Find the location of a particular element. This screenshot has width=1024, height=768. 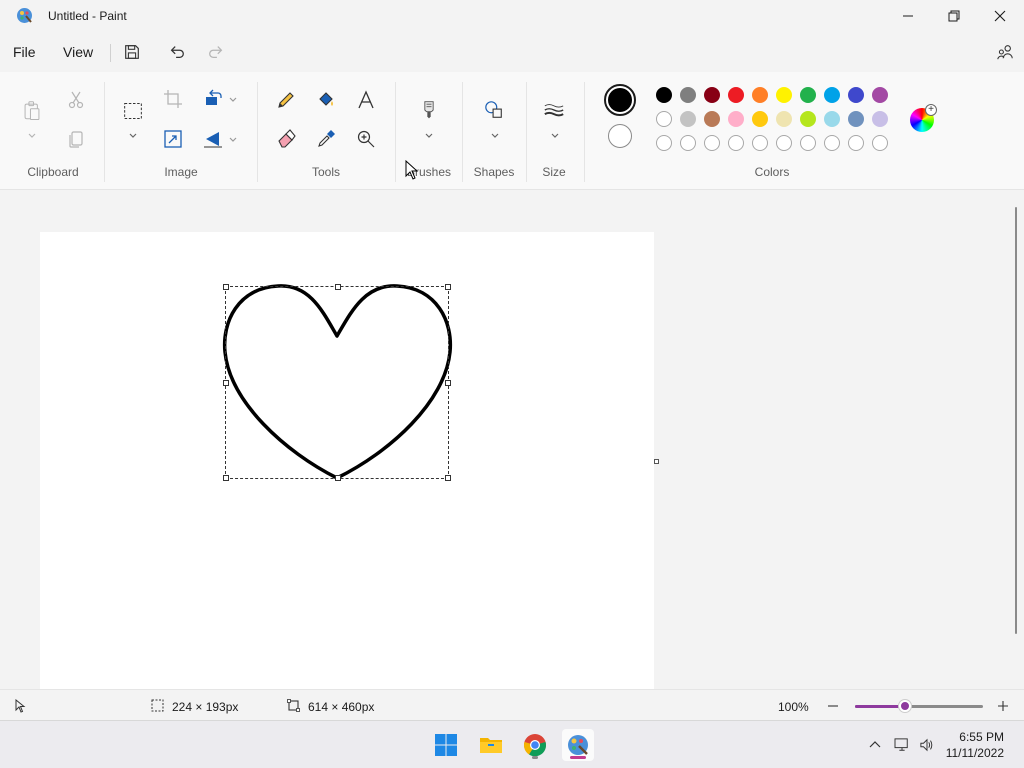

resize-button is located at coordinates (173, 139).